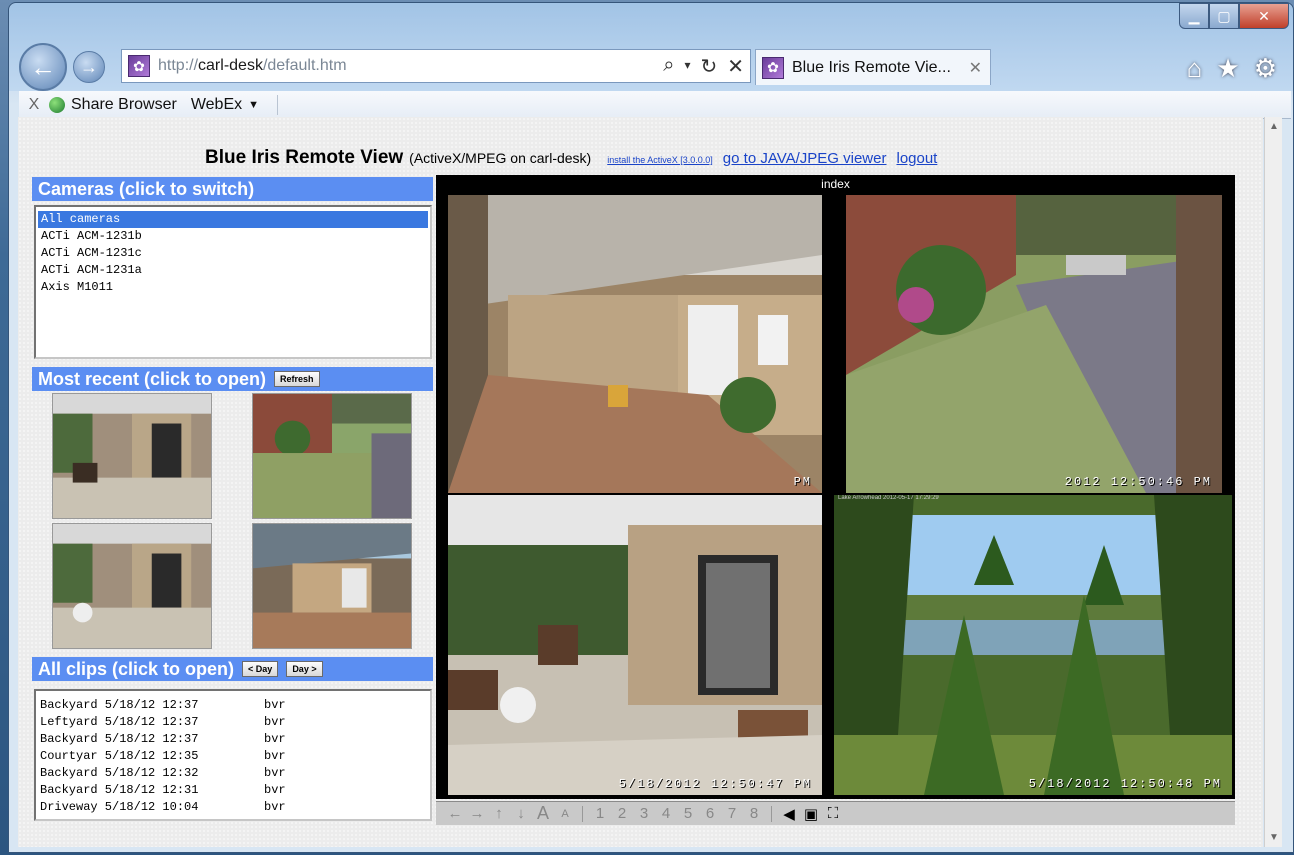 The image size is (1294, 855). What do you see at coordinates (666, 813) in the screenshot?
I see `preset-4-button: 4` at bounding box center [666, 813].